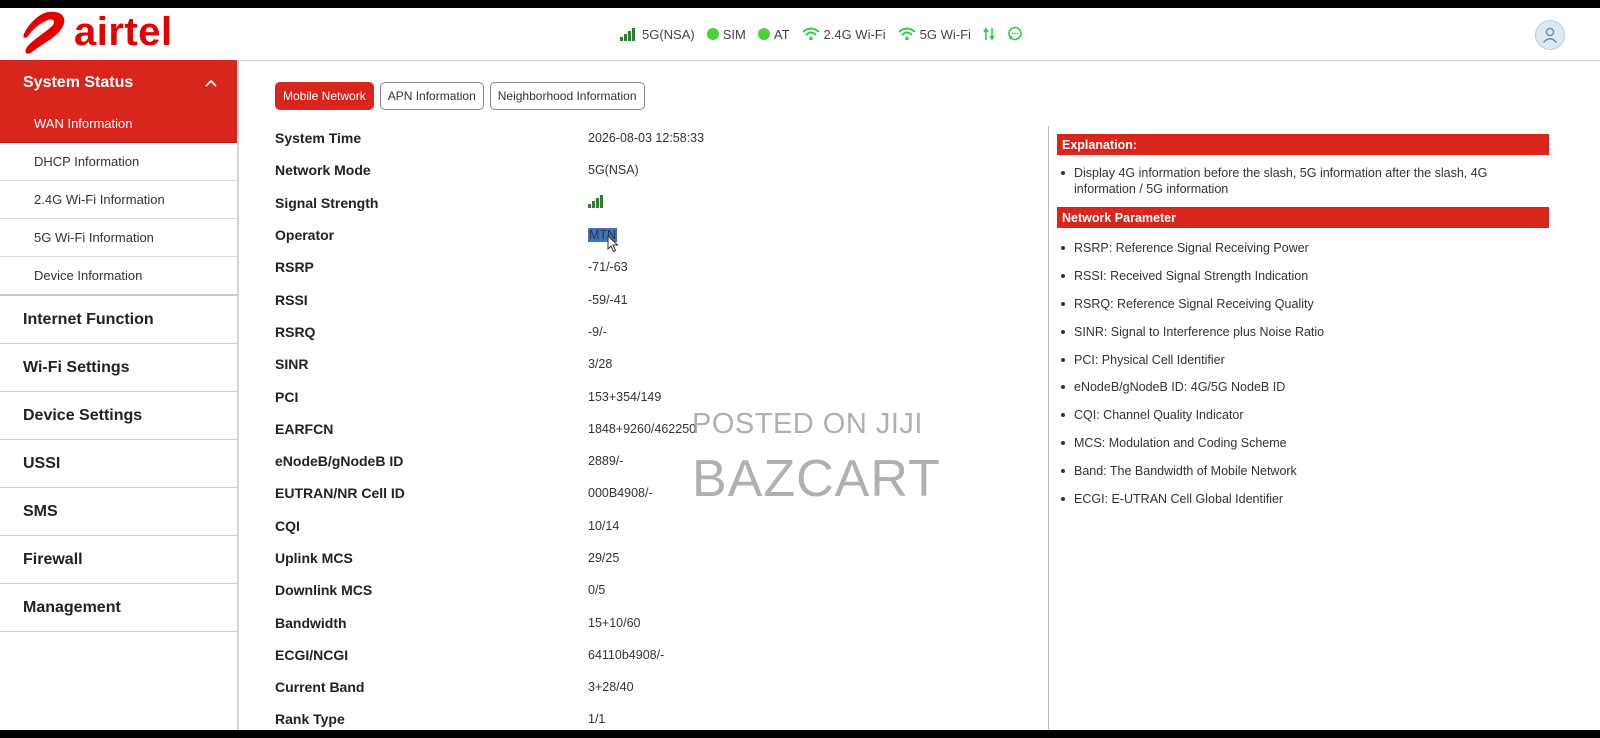  Describe the element at coordinates (118, 238) in the screenshot. I see `sidebar-item-5g-wifi-information: 5G Wi-Fi Information` at that location.